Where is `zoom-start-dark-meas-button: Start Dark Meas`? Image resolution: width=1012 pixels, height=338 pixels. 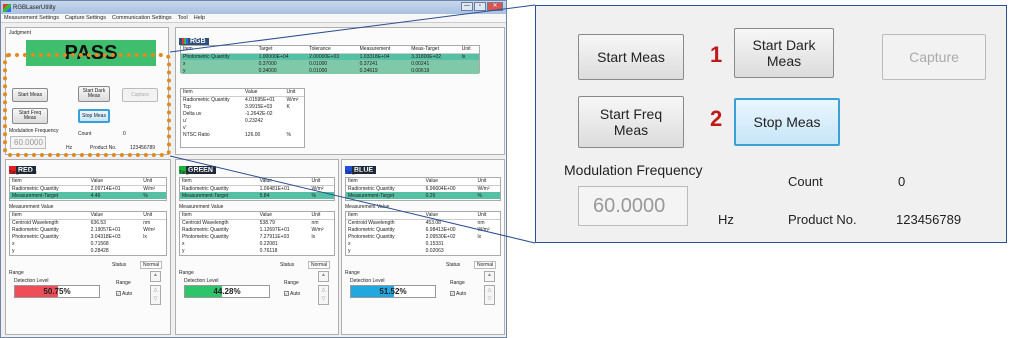
zoom-start-dark-meas-button: Start Dark Meas is located at coordinates (784, 53).